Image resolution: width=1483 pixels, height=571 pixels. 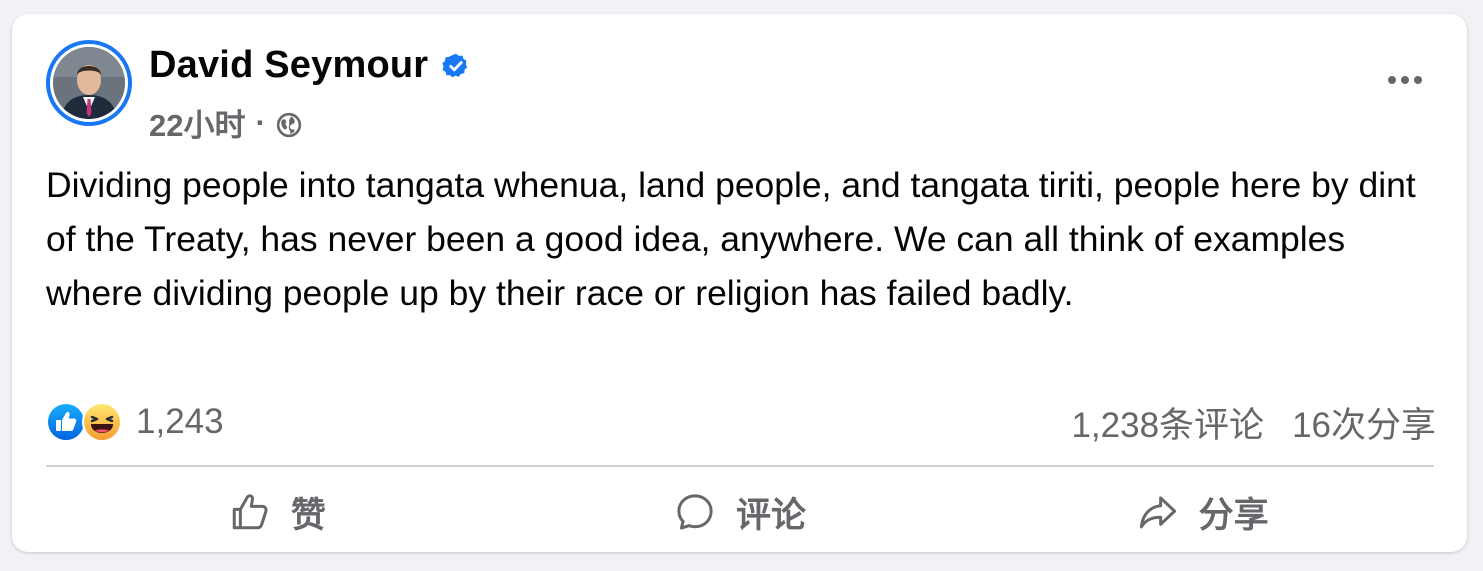 I want to click on reactions-row: 1,243 1,238条评论 16次分享, so click(x=741, y=422).